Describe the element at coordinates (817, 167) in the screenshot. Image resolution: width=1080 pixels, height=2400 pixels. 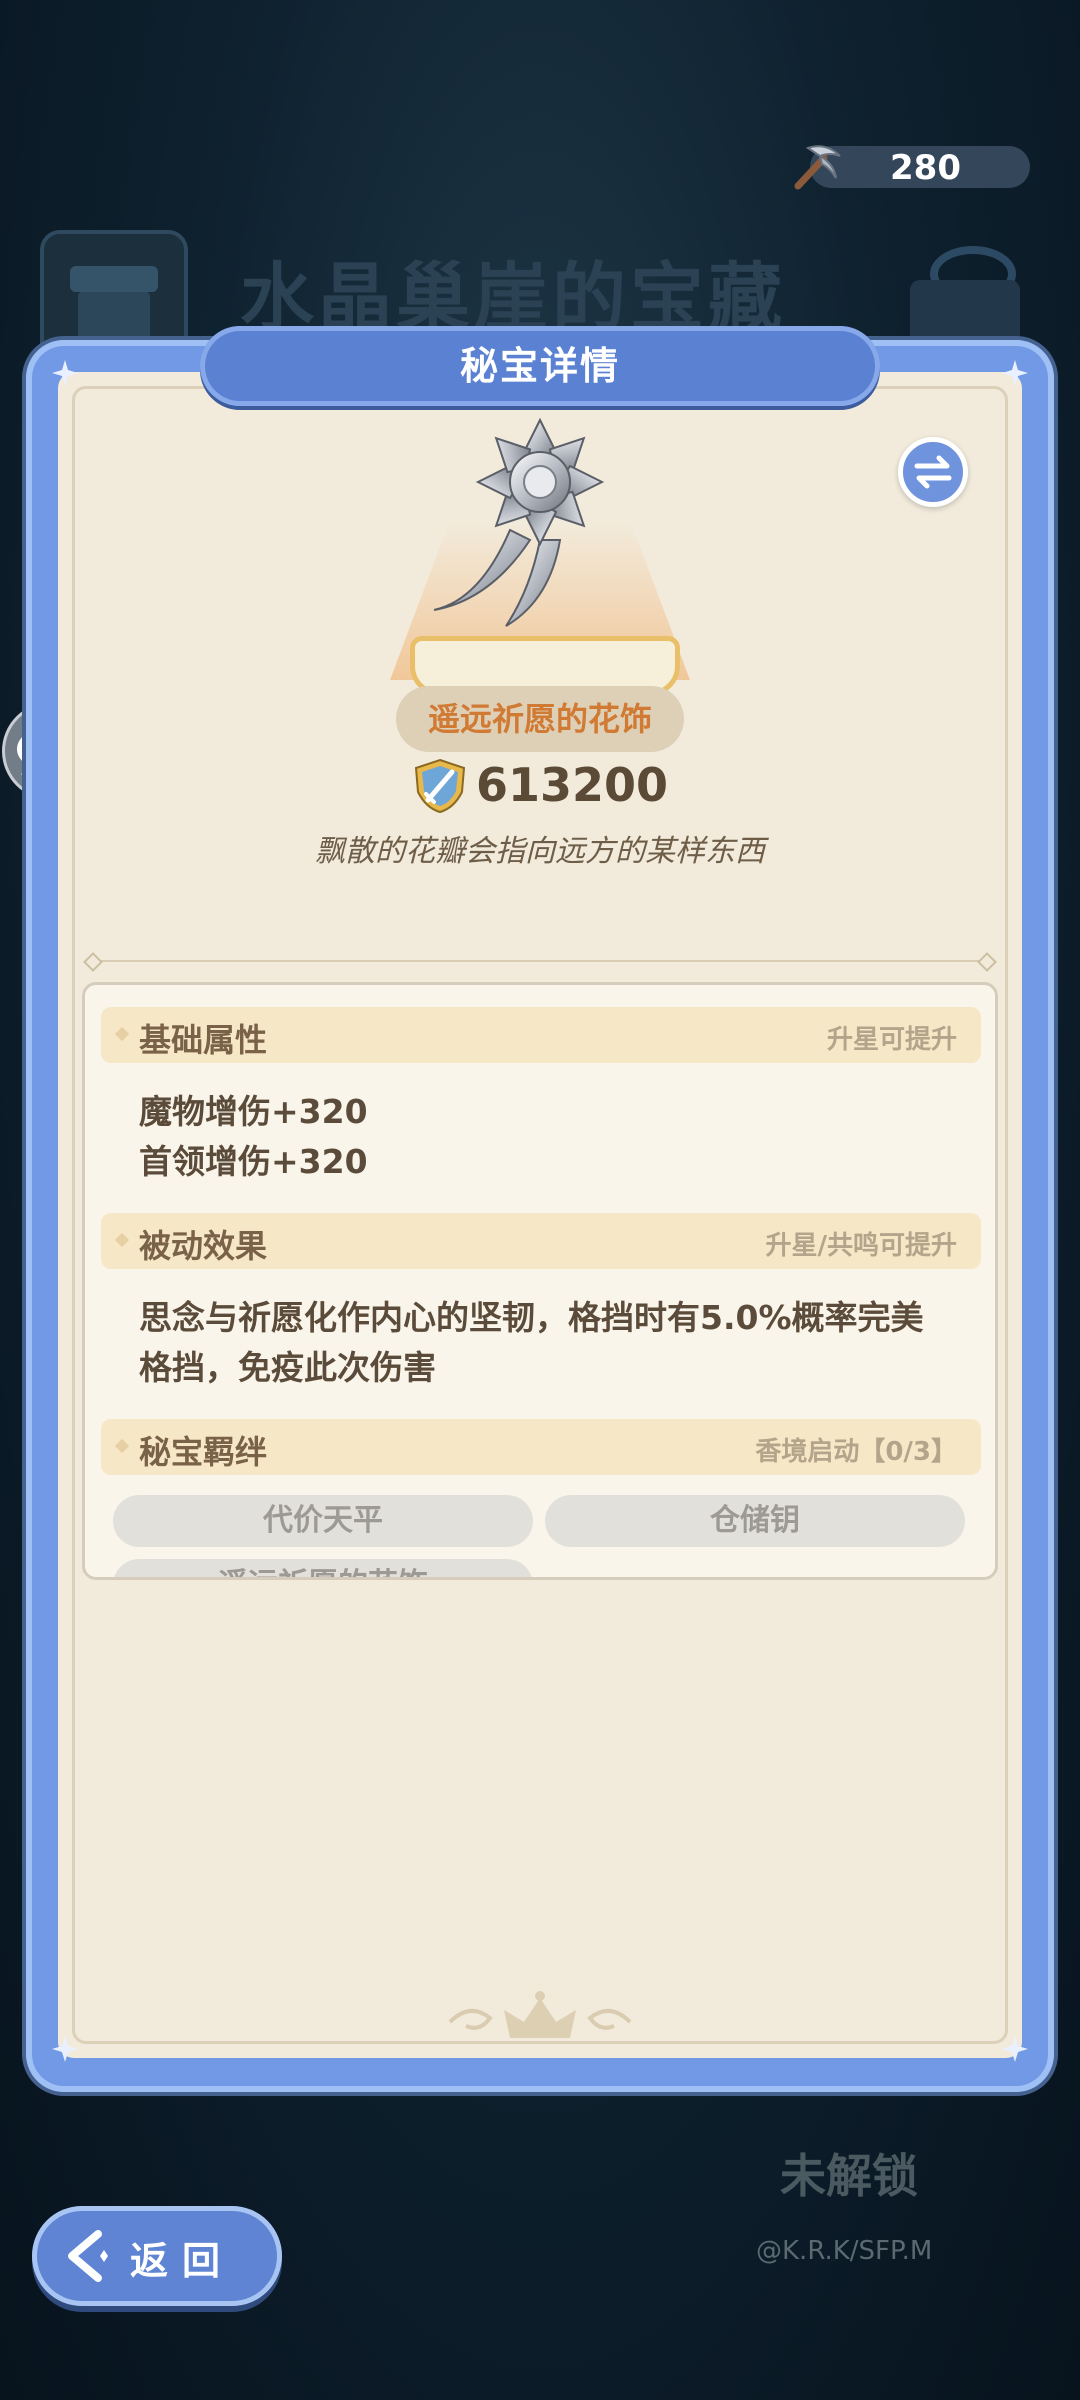
I see `pickaxe-icon` at that location.